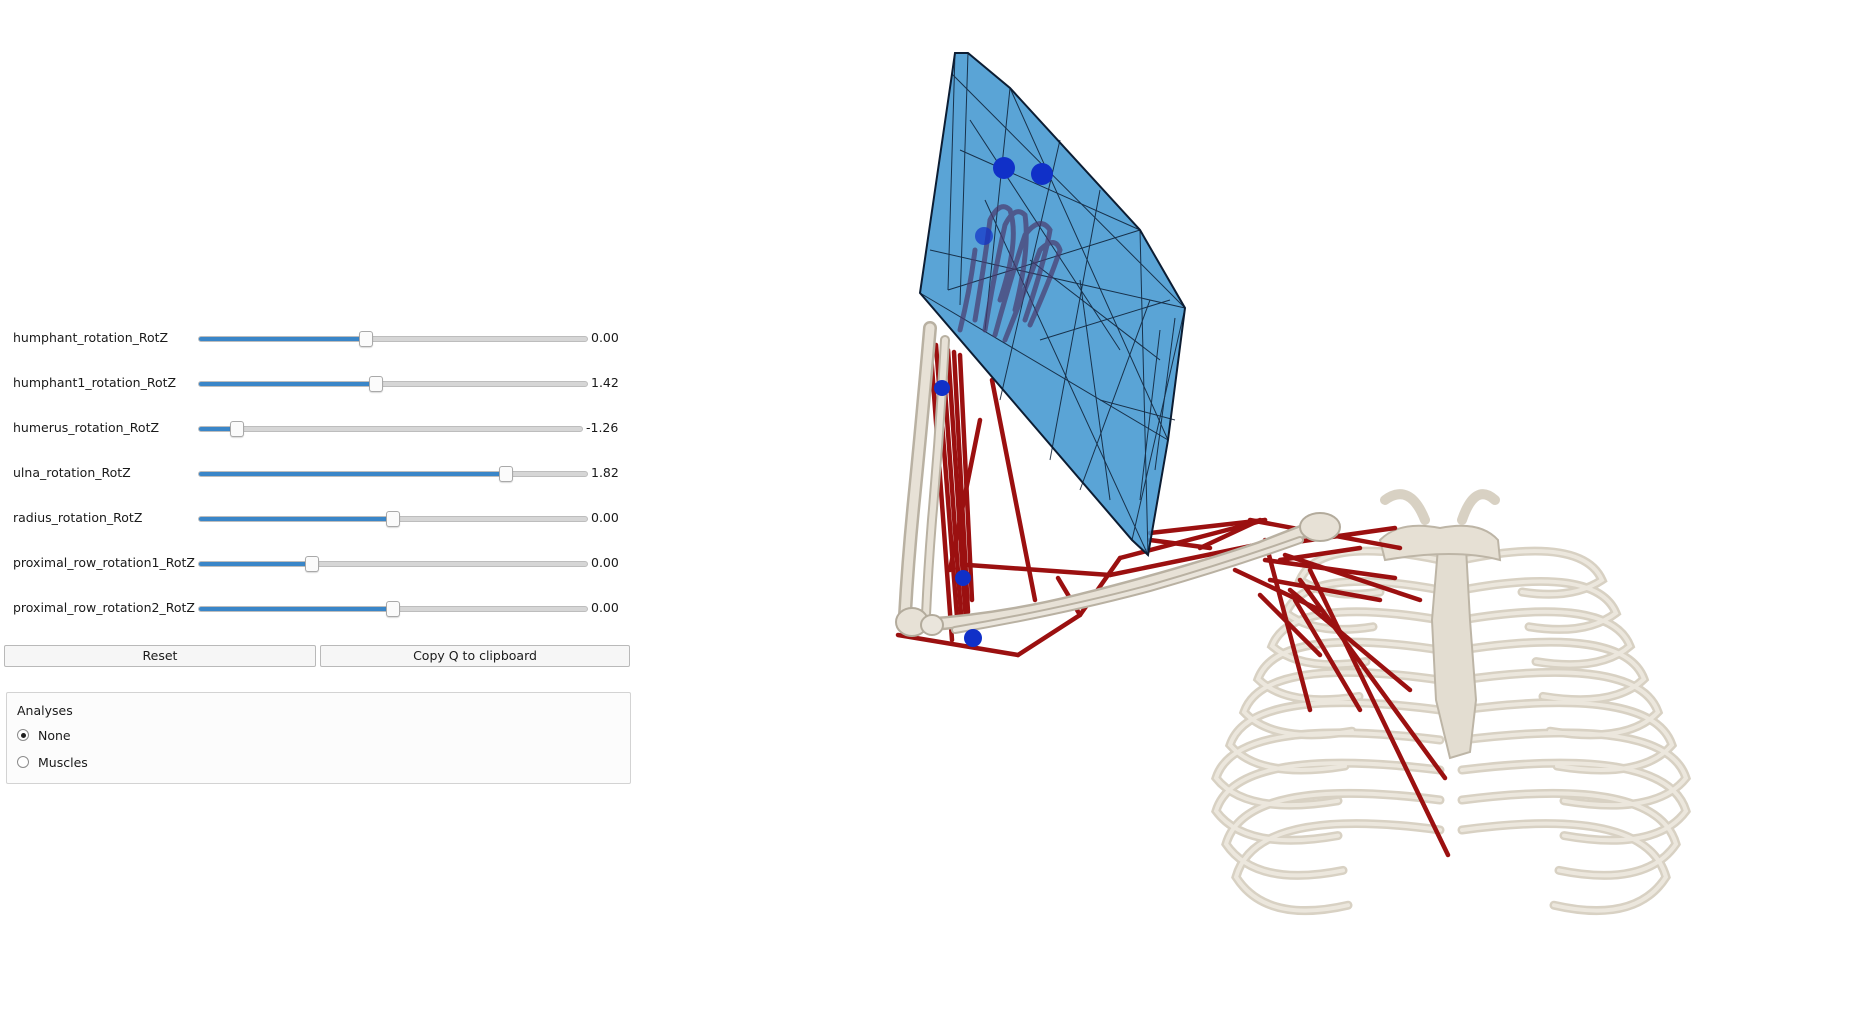 The width and height of the screenshot is (1856, 1028). What do you see at coordinates (86, 427) in the screenshot?
I see `slider-label: humerus_rotation_RotZ` at bounding box center [86, 427].